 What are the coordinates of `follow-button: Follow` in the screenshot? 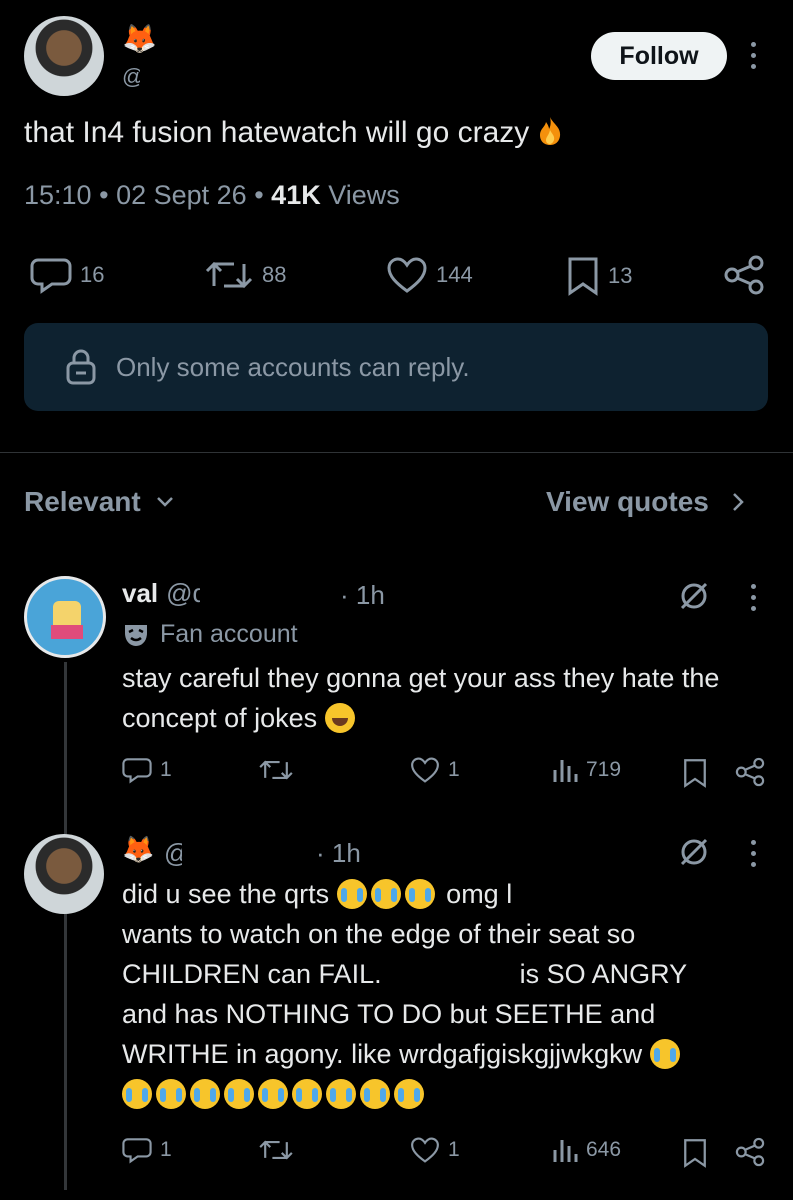 It's located at (659, 56).